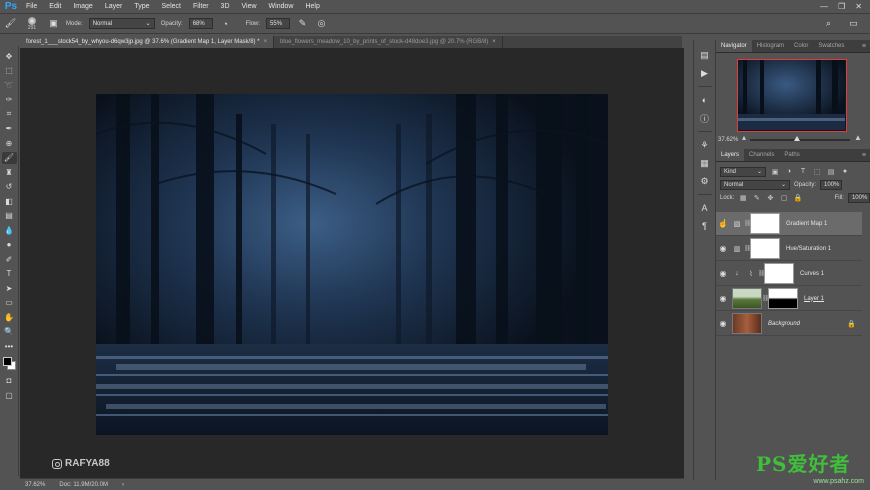 Image resolution: width=870 pixels, height=490 pixels. Describe the element at coordinates (784, 198) in the screenshot. I see `lock-artboard-icon: ▢` at that location.